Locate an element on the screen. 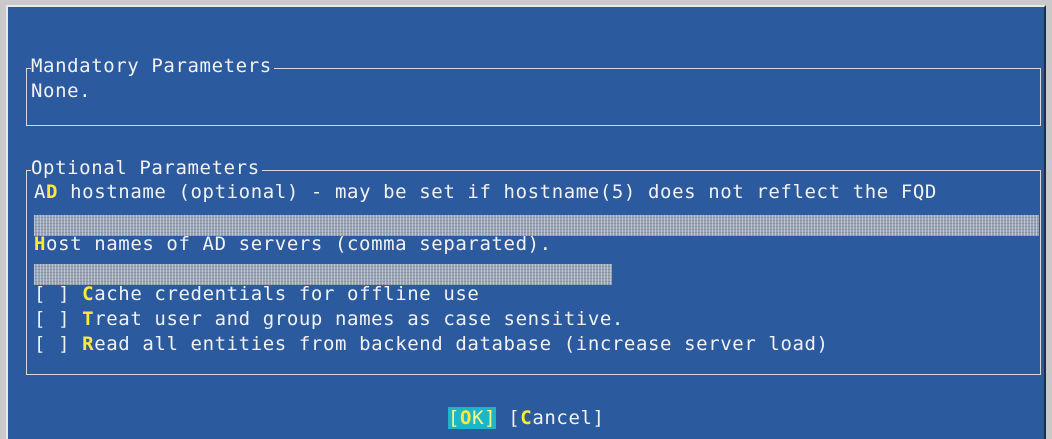 Image resolution: width=1052 pixels, height=439 pixels. ad-servers-hotkey: H is located at coordinates (40, 244).